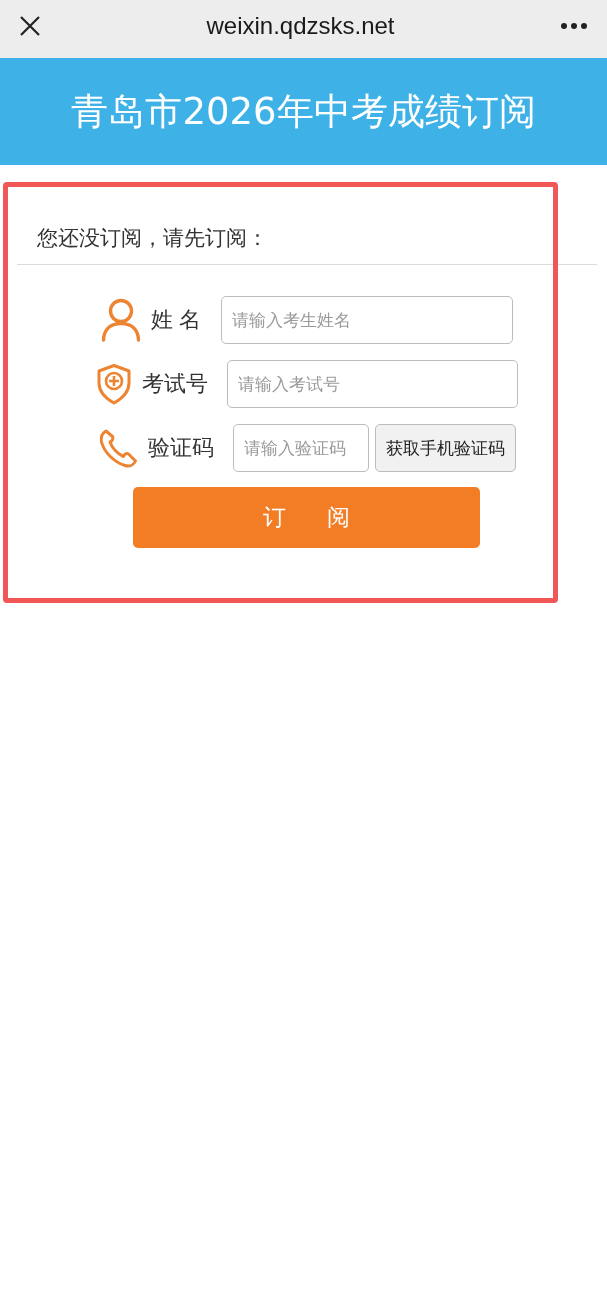 This screenshot has width=607, height=1290. I want to click on page-title: 青岛市2026年中考成绩订阅, so click(303, 111).